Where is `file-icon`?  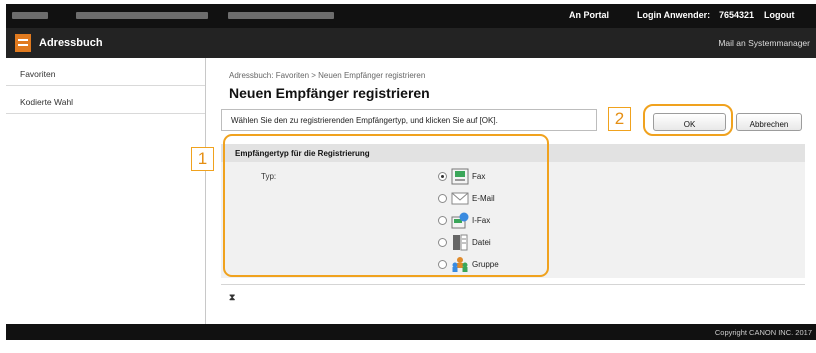 file-icon is located at coordinates (460, 242).